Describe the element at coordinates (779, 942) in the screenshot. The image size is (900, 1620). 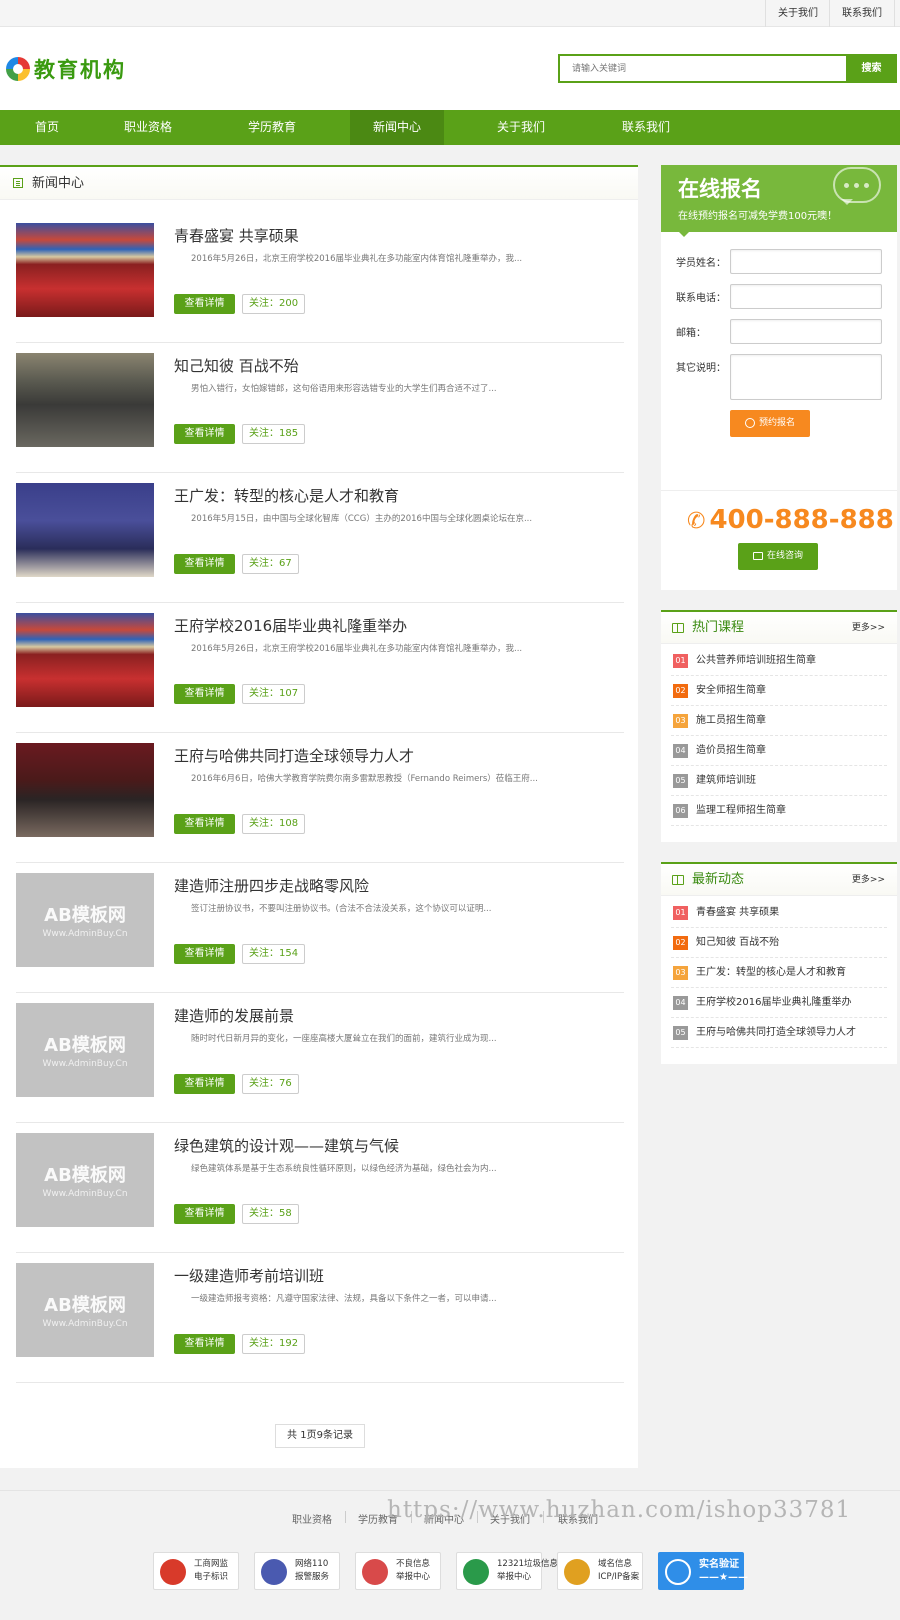
I see `latest-news-item: 02 知己知彼 百战不殆` at that location.